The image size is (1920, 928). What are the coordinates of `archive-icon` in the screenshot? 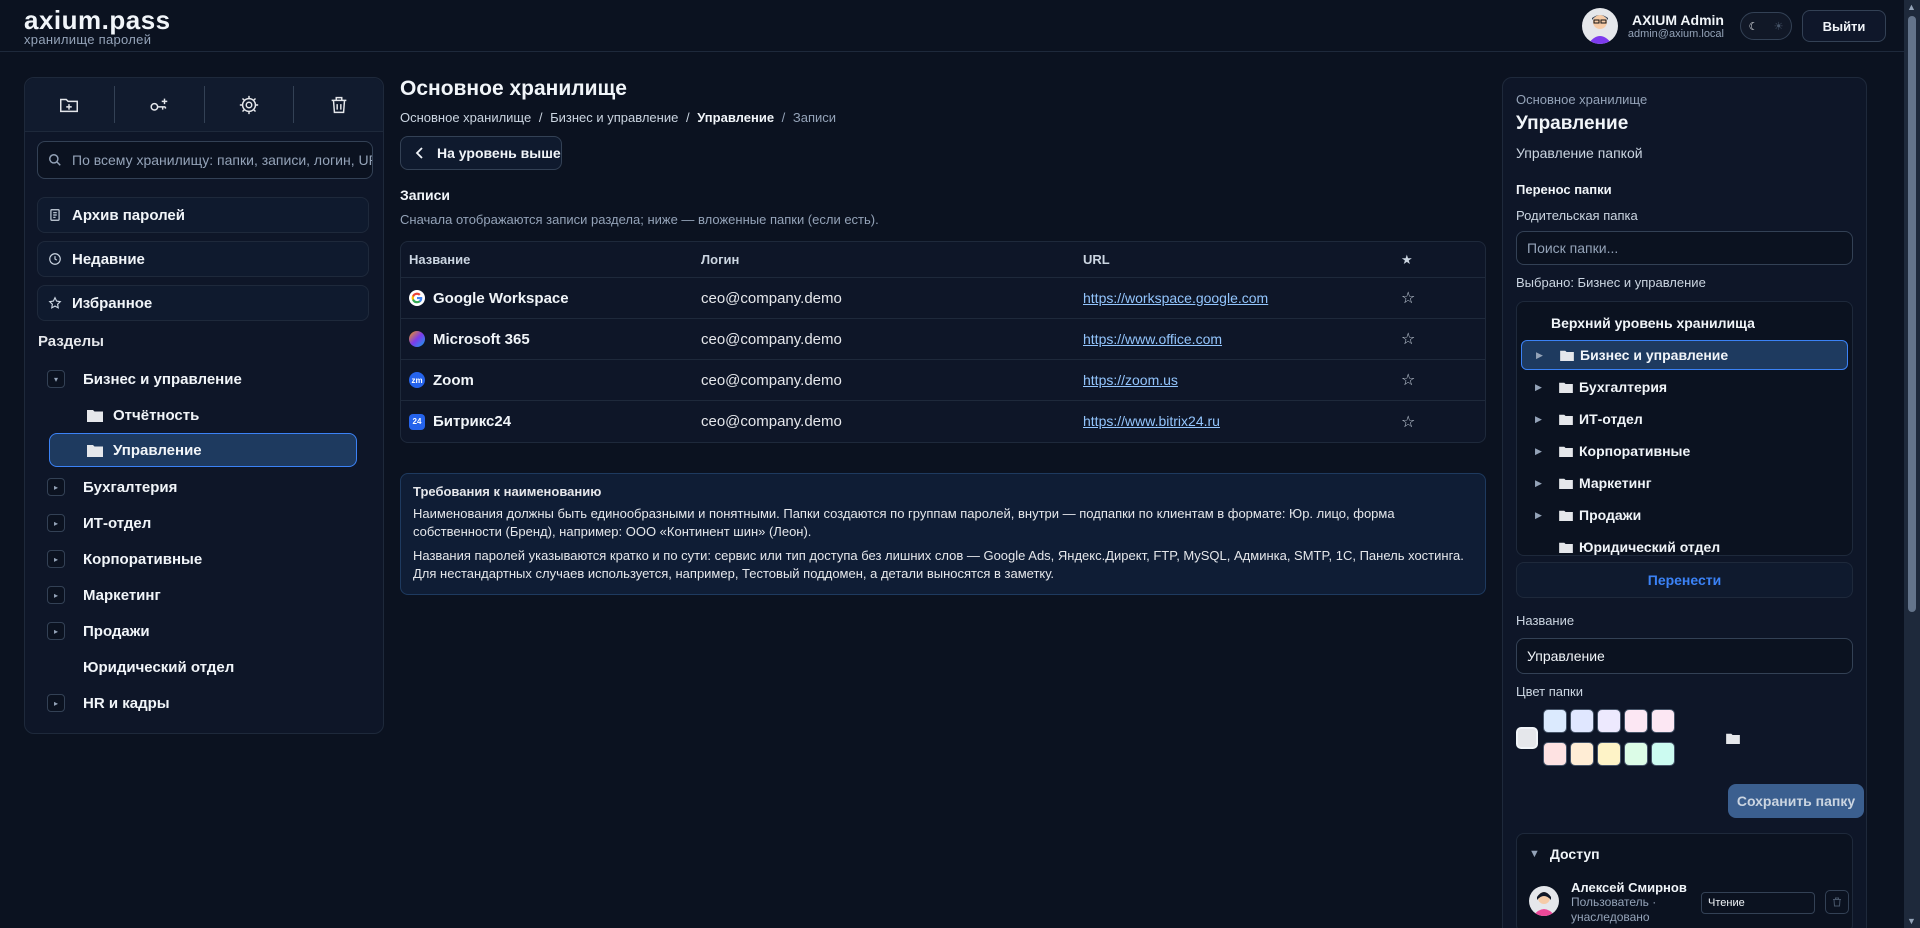 It's located at (55, 215).